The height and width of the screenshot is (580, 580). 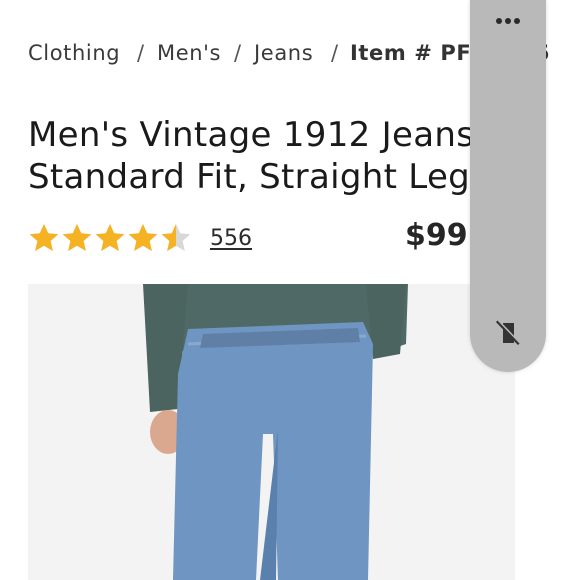 I want to click on item-number: Item # PF5, so click(x=418, y=53).